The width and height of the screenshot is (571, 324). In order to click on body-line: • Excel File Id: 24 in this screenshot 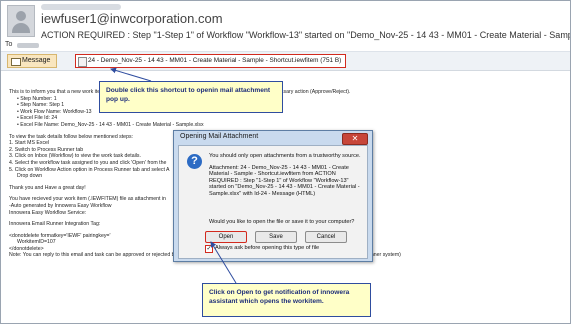, I will do `click(37, 118)`.